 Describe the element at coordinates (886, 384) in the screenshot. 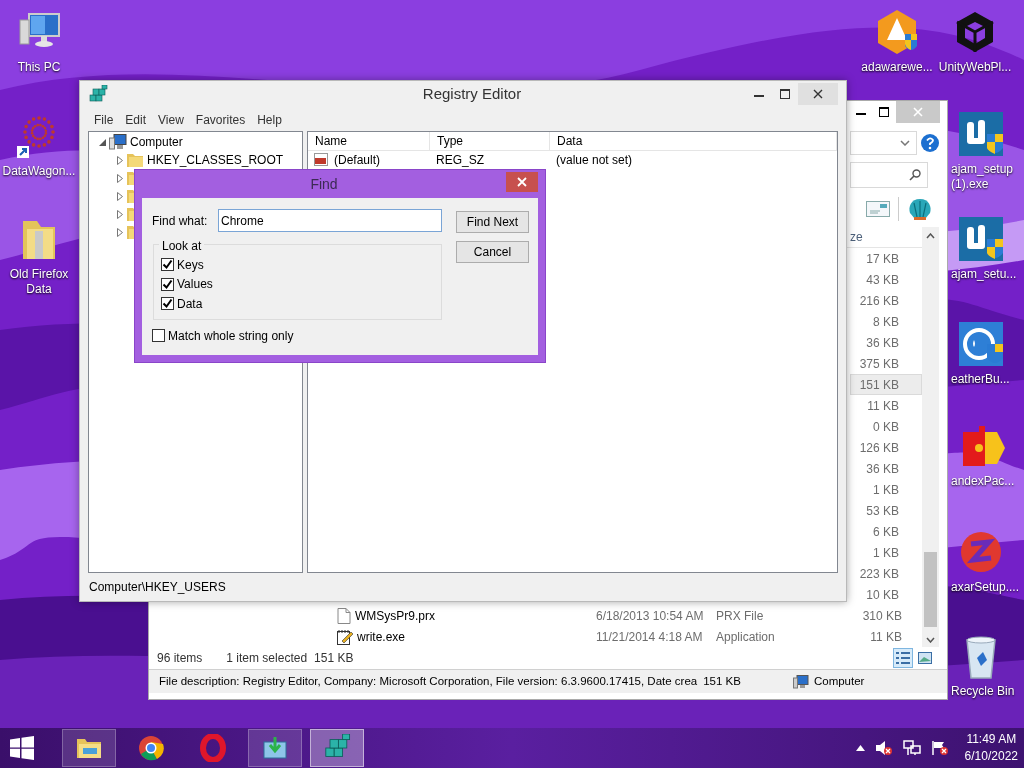

I see `file-row: 151 KB` at that location.